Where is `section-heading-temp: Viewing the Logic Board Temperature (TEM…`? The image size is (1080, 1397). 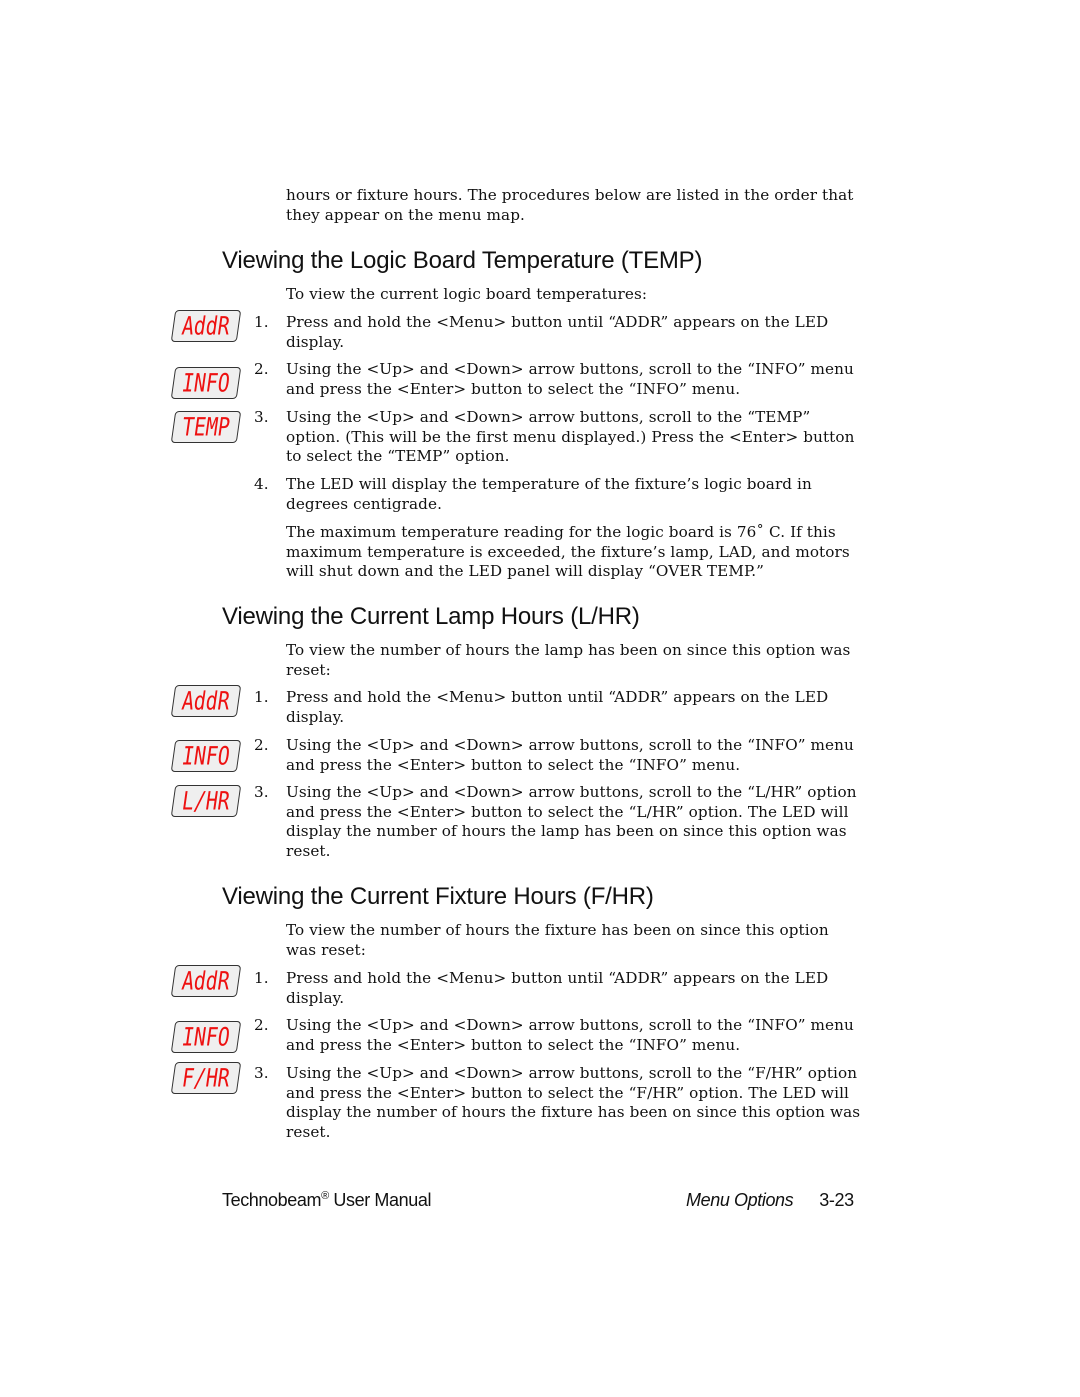 section-heading-temp: Viewing the Logic Board Temperature (TEM… is located at coordinates (462, 260).